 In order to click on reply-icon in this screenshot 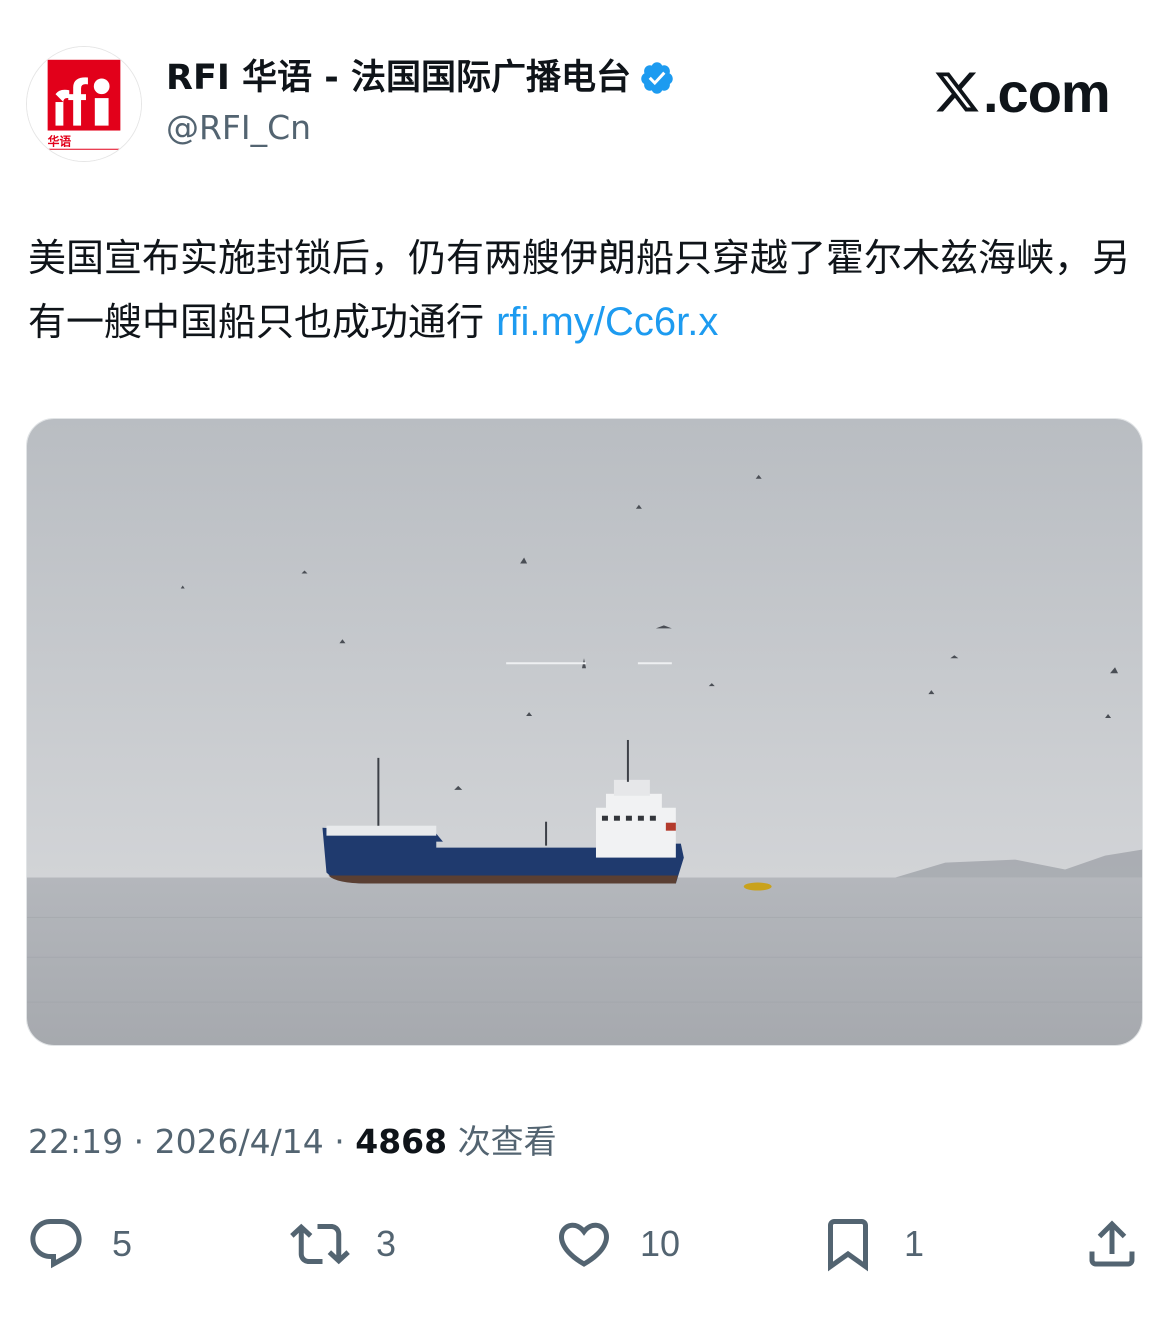, I will do `click(56, 1244)`.